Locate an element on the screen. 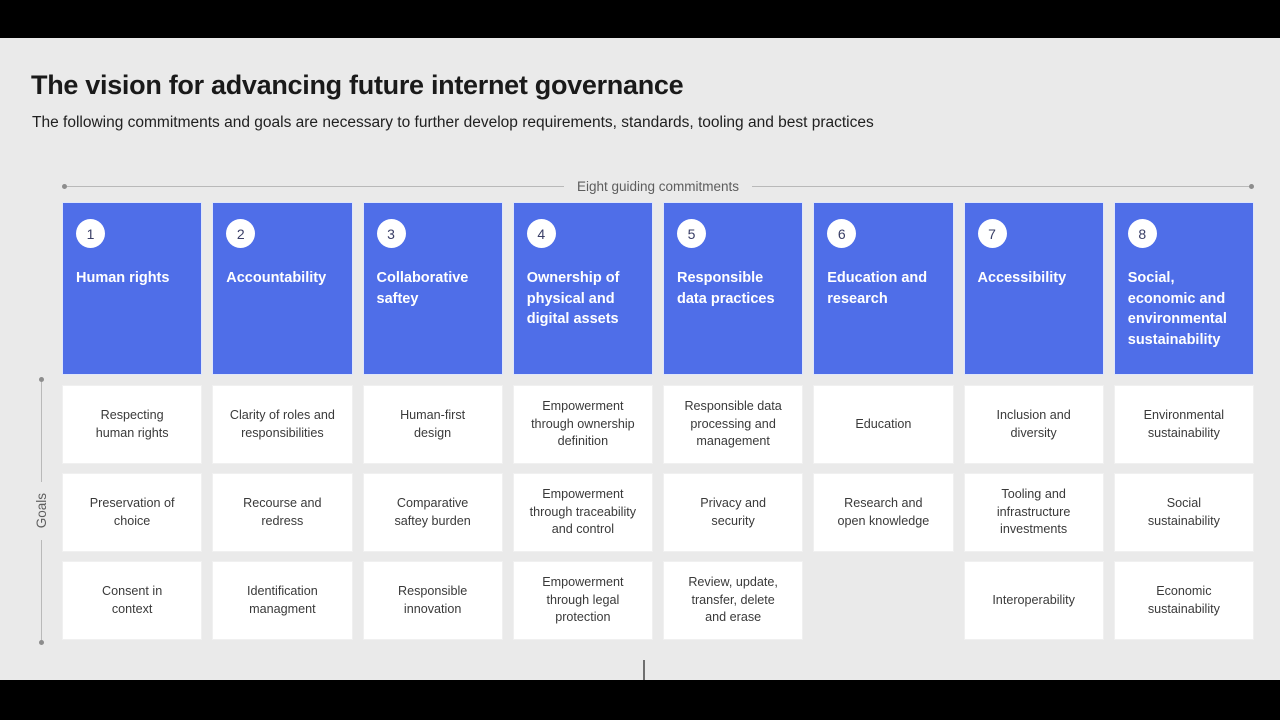  left-axis: Goals is located at coordinates (41, 511).